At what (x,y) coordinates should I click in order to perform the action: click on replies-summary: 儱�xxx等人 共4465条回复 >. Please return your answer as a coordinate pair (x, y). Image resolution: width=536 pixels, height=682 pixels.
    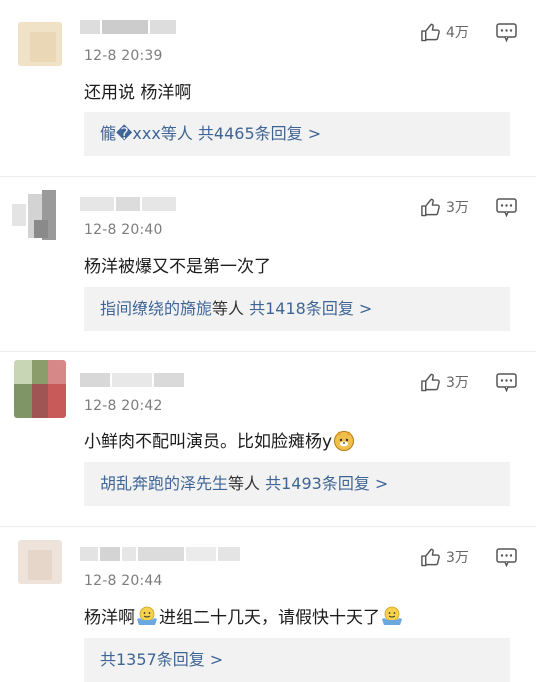
    Looking at the image, I should click on (297, 134).